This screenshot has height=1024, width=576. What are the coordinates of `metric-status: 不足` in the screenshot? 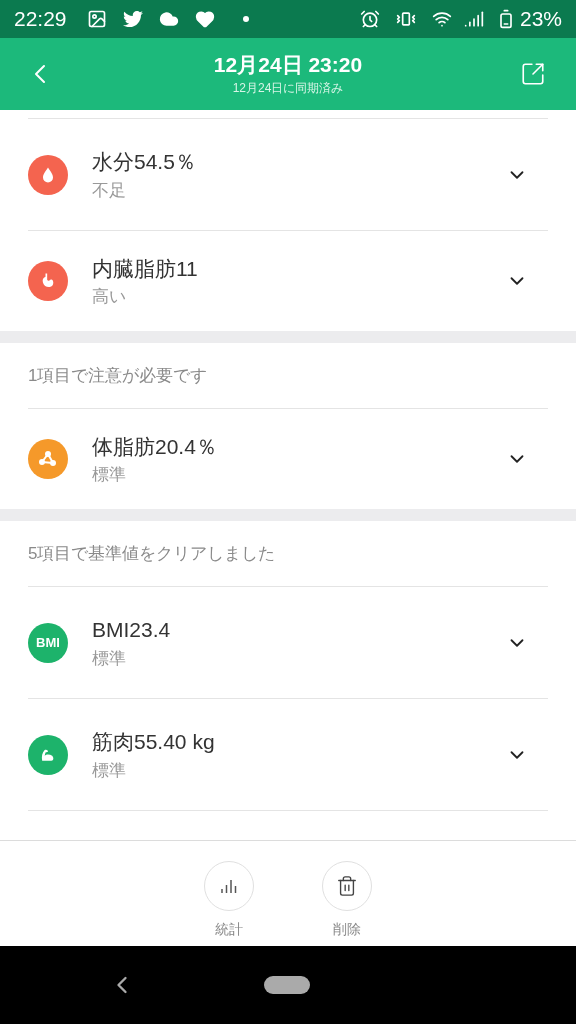 It's located at (109, 190).